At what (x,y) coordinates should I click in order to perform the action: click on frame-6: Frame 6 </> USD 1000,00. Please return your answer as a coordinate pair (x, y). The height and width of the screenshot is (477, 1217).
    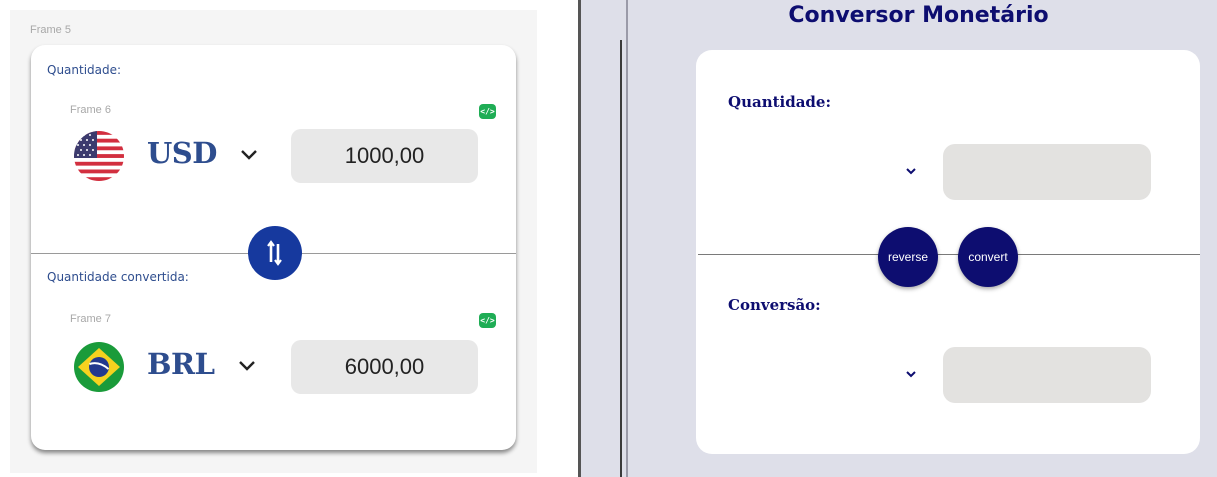
    Looking at the image, I should click on (273, 161).